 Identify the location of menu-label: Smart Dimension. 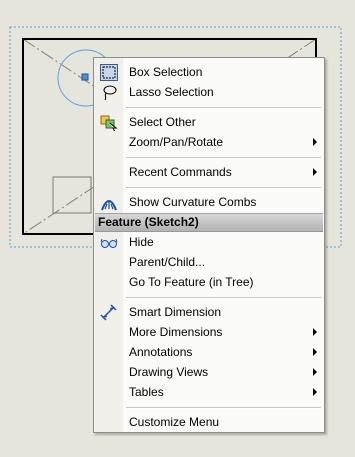
(175, 312).